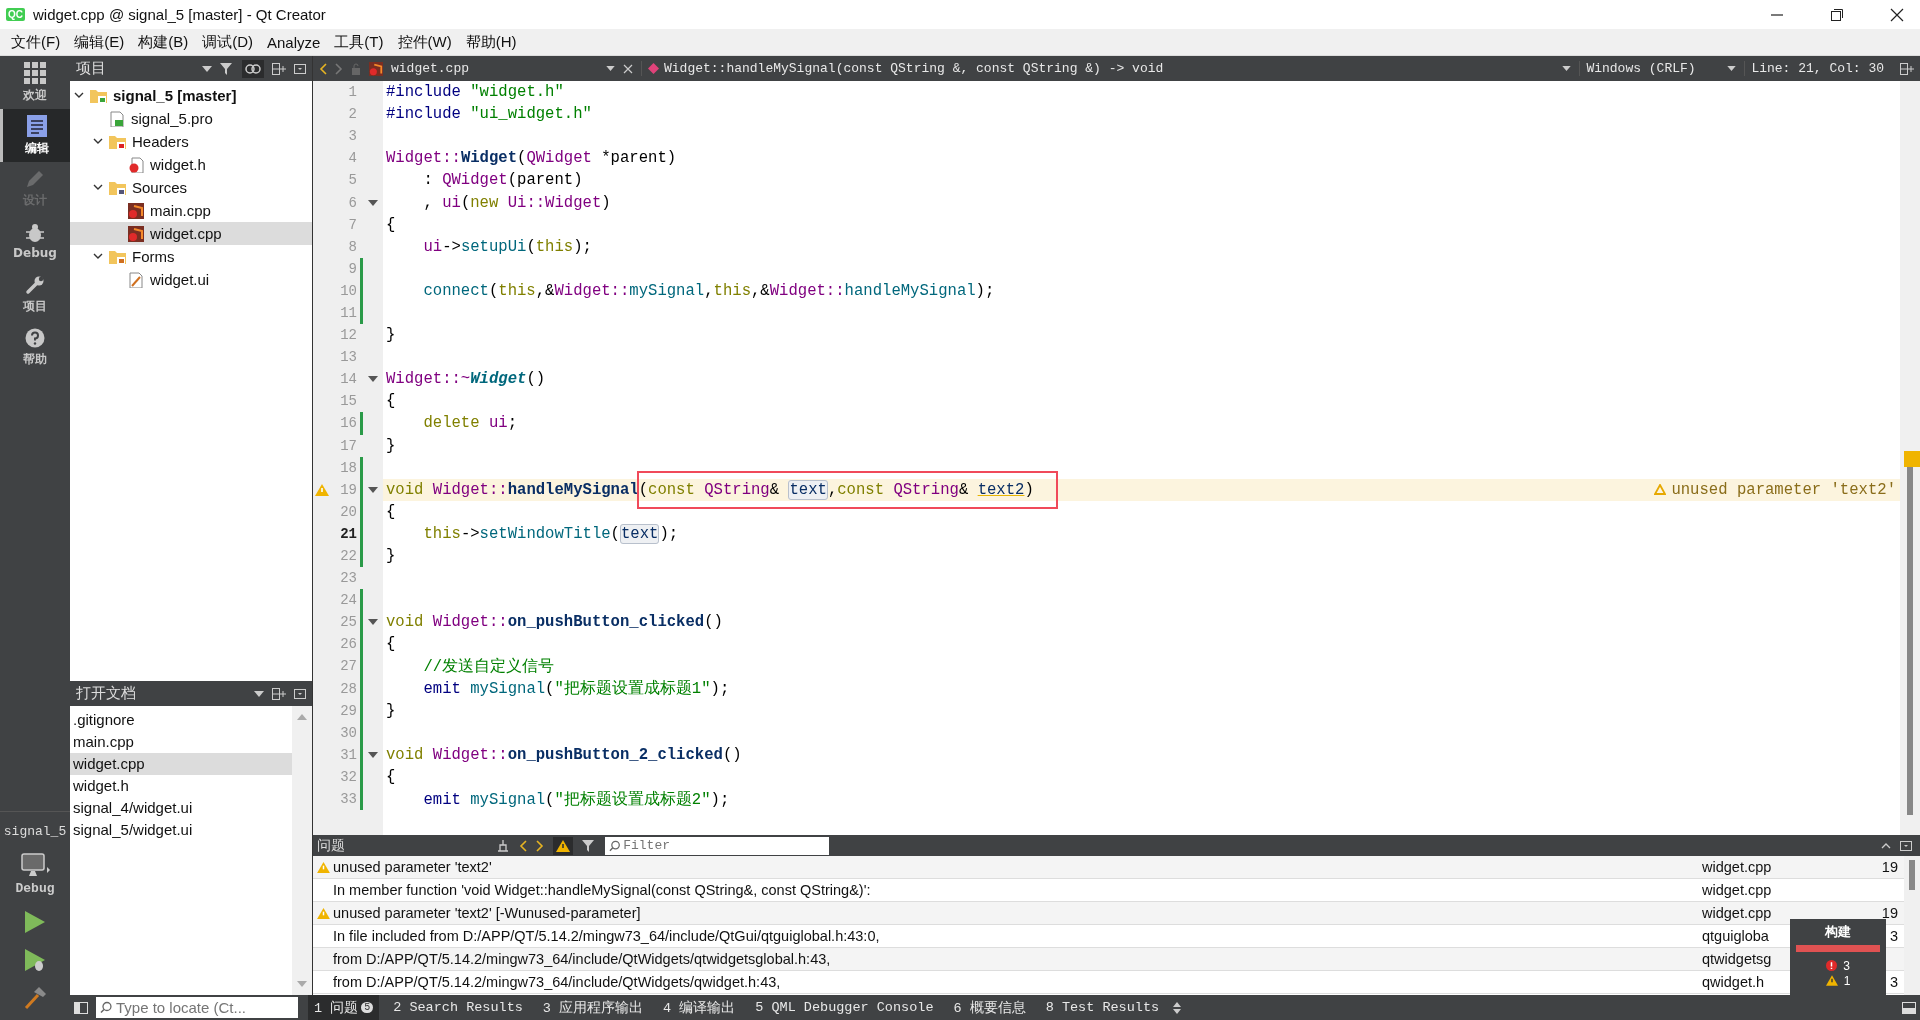 Image resolution: width=1920 pixels, height=1020 pixels. I want to click on output-tab: 8 Test Results, so click(1102, 1007).